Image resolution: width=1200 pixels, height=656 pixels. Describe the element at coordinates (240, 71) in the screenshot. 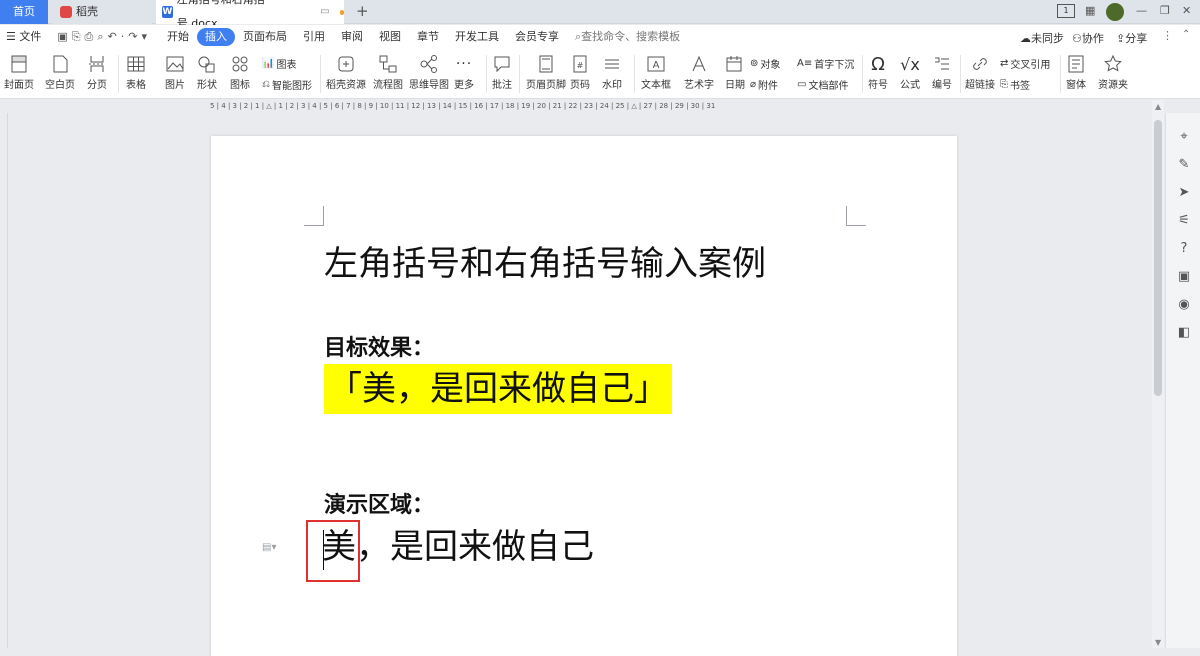

I see `icon-library-button: 图标` at that location.